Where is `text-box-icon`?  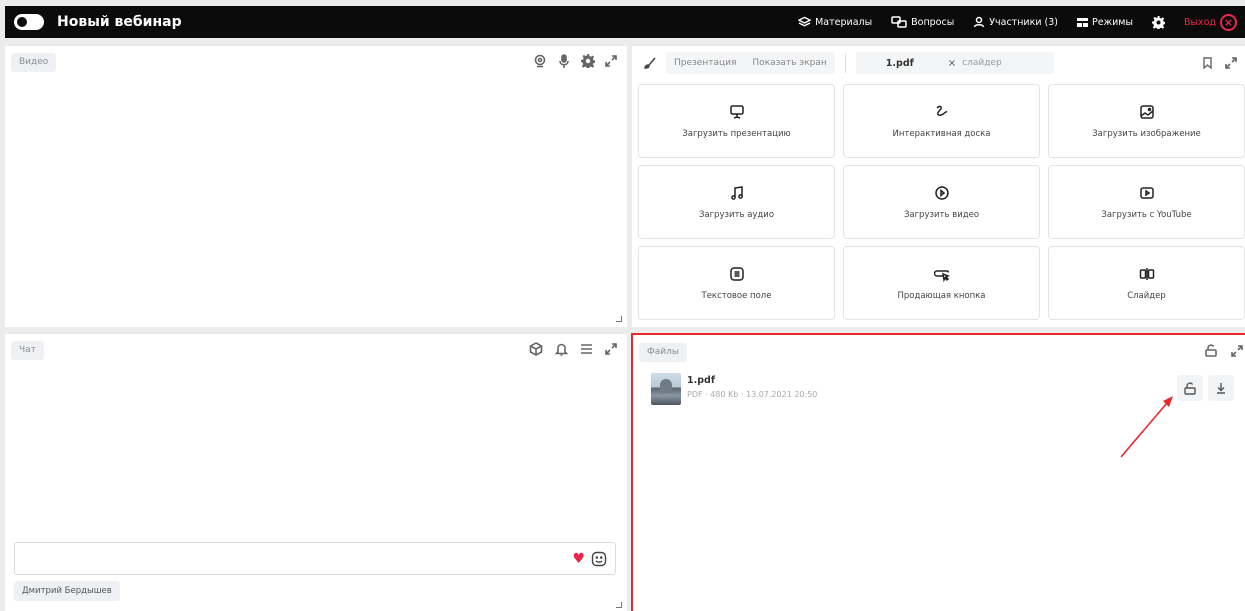
text-box-icon is located at coordinates (736, 273).